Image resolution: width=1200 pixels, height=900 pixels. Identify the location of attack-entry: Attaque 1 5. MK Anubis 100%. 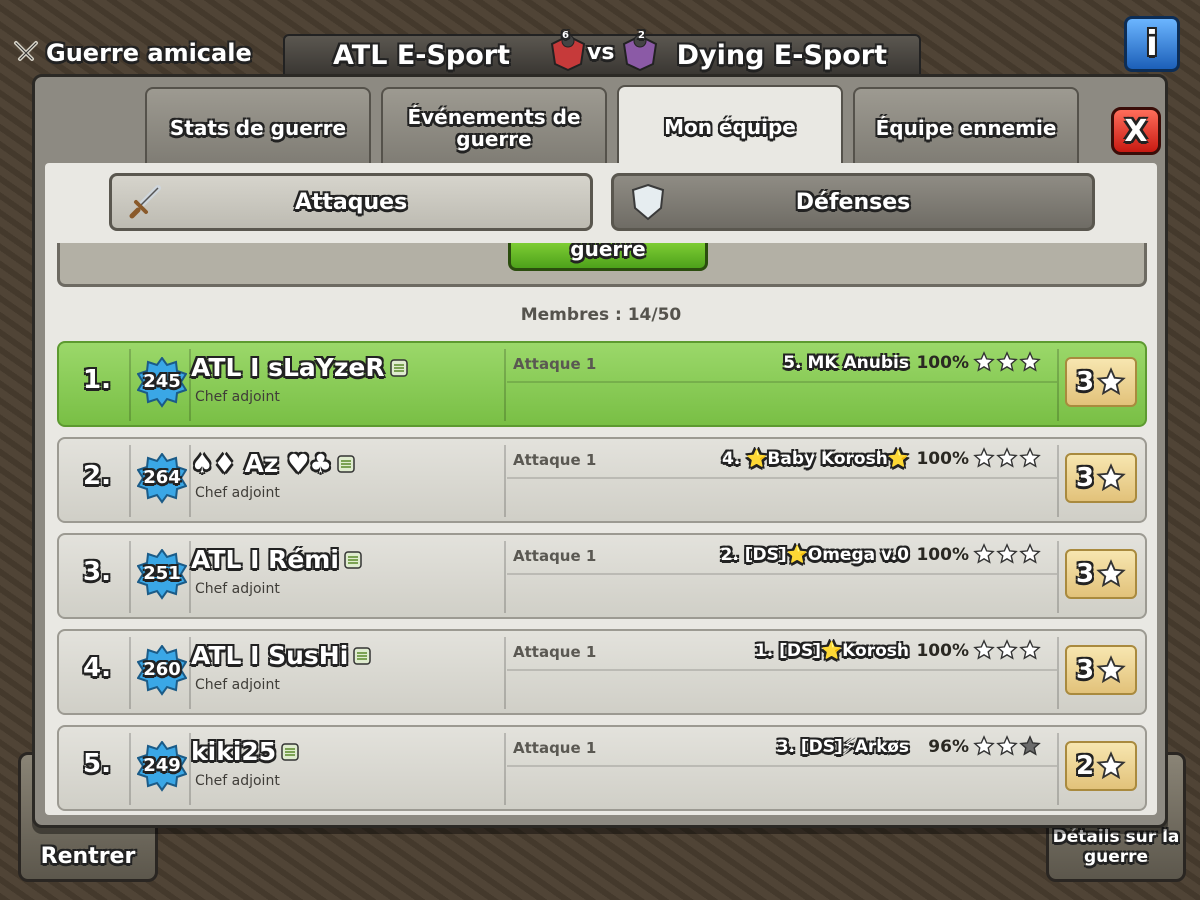
(782, 366).